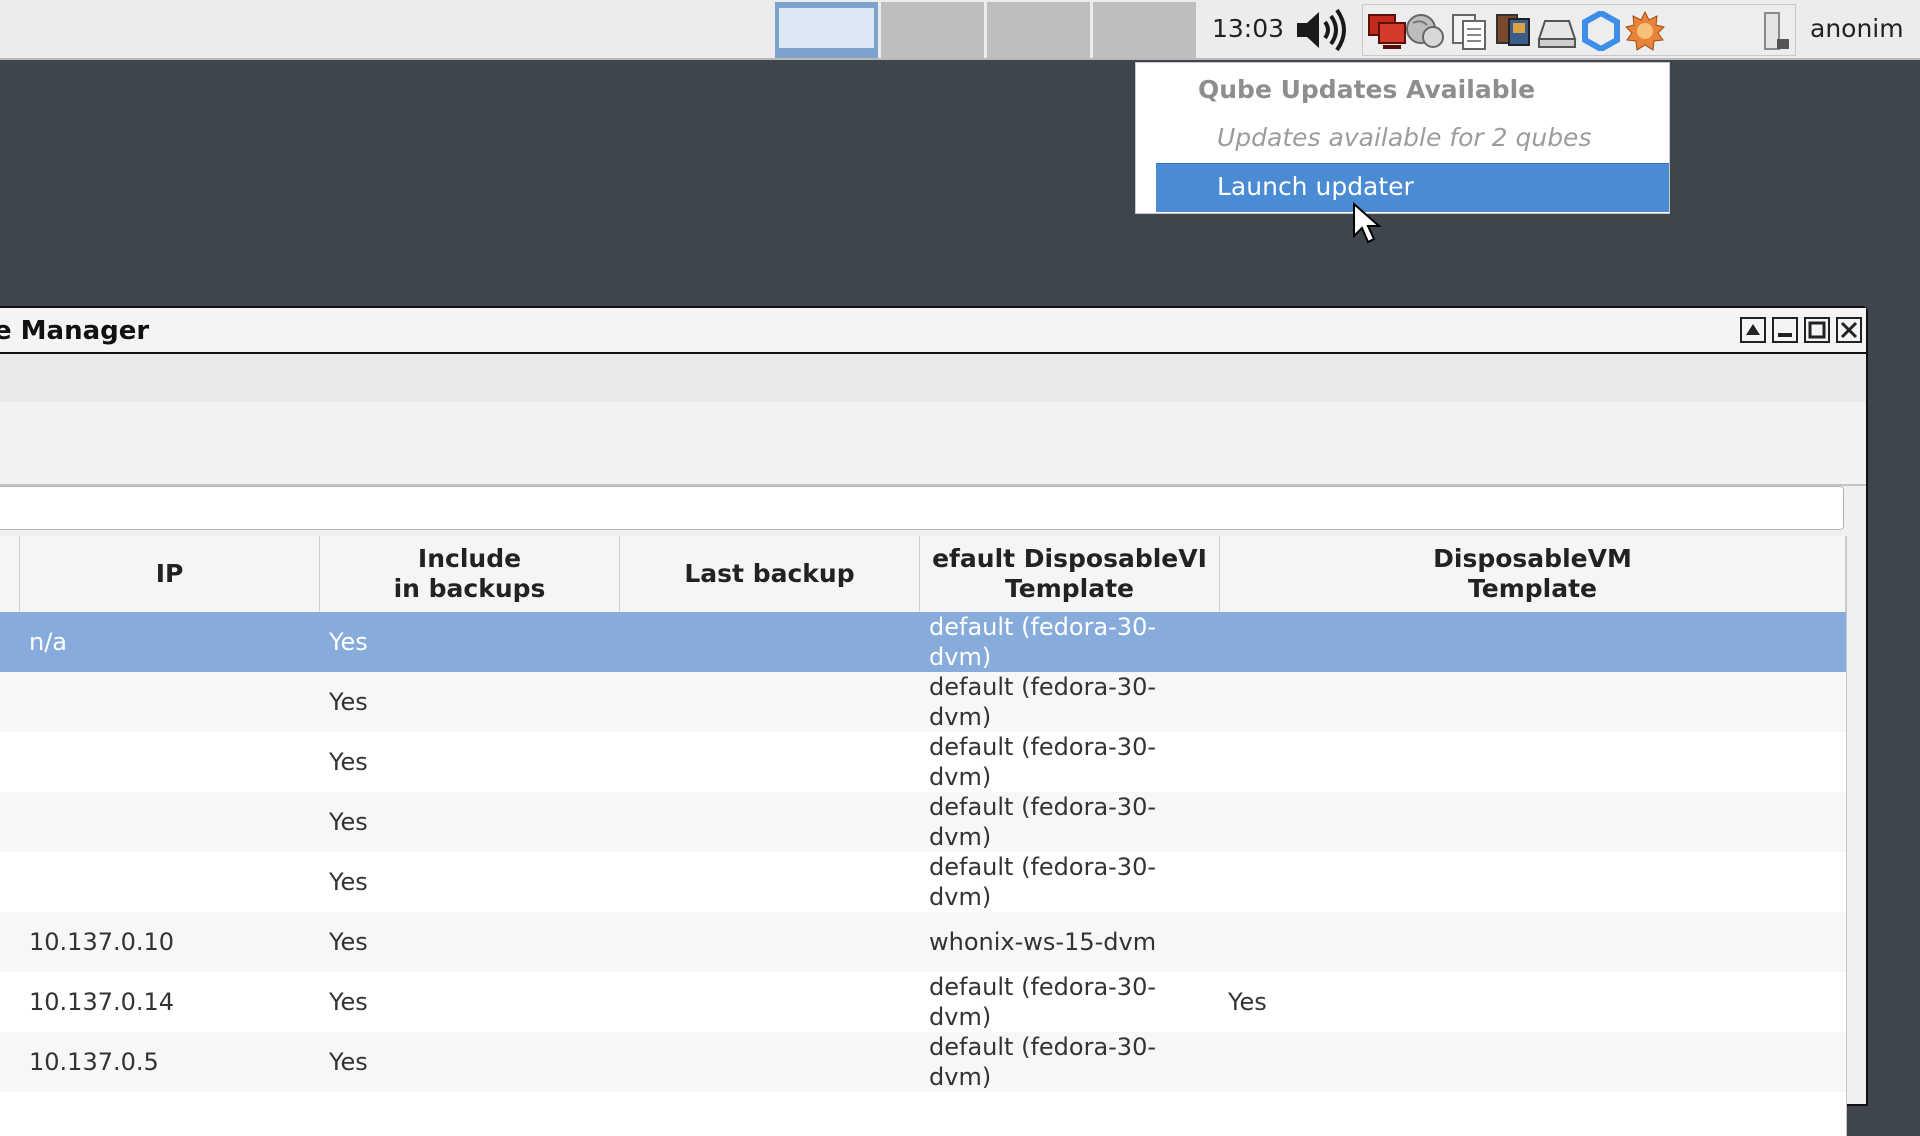 The width and height of the screenshot is (1920, 1136). Describe the element at coordinates (48, 642) in the screenshot. I see `cell-ip: n/a` at that location.